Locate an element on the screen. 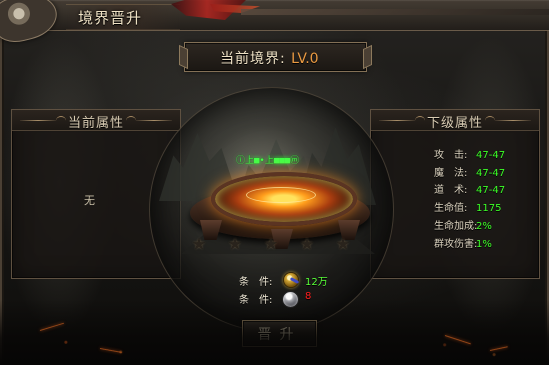  attribute-row: 攻 击: 47-47 is located at coordinates (469, 153).